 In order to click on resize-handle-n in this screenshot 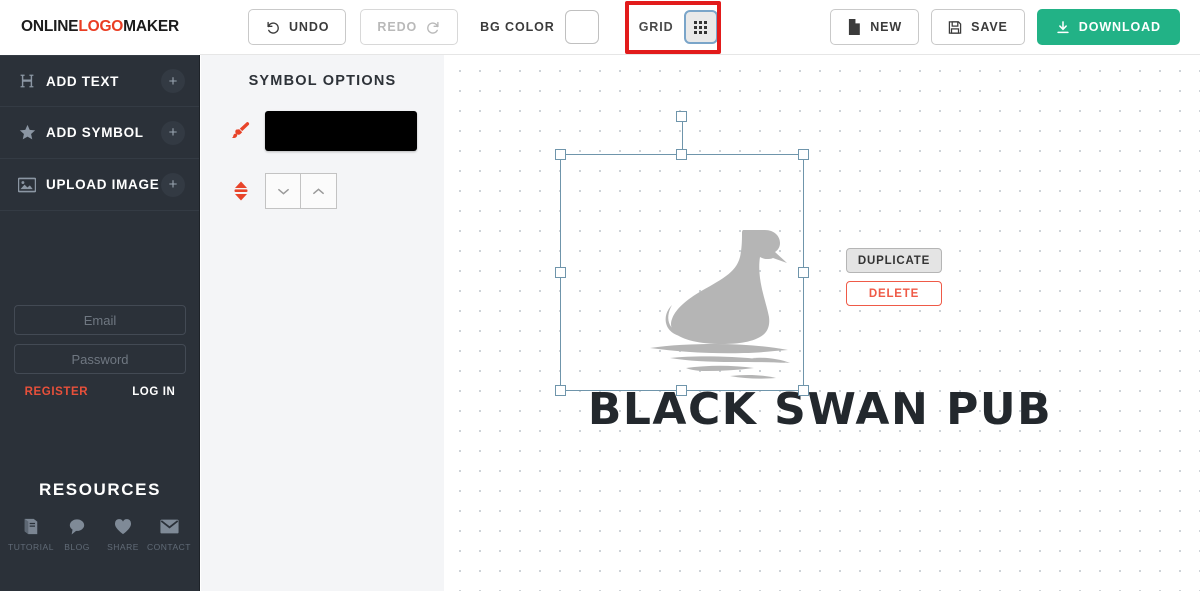, I will do `click(681, 154)`.